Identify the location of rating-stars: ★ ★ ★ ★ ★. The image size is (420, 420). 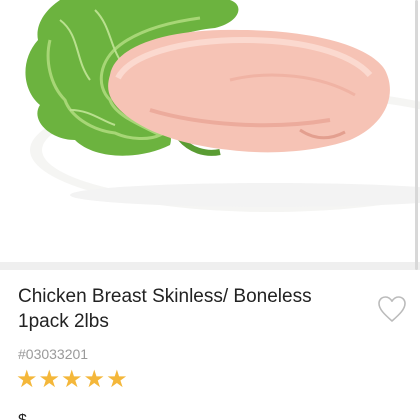
(72, 380).